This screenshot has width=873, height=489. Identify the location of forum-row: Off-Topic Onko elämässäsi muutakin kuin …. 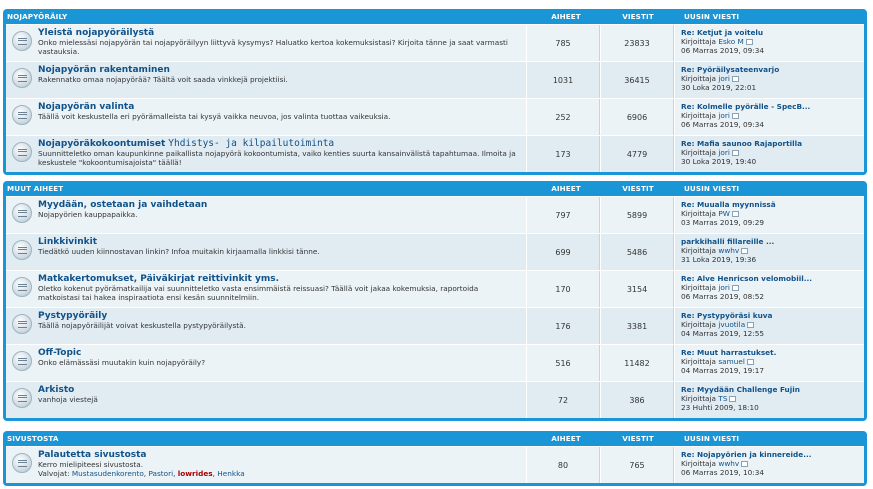
(435, 362).